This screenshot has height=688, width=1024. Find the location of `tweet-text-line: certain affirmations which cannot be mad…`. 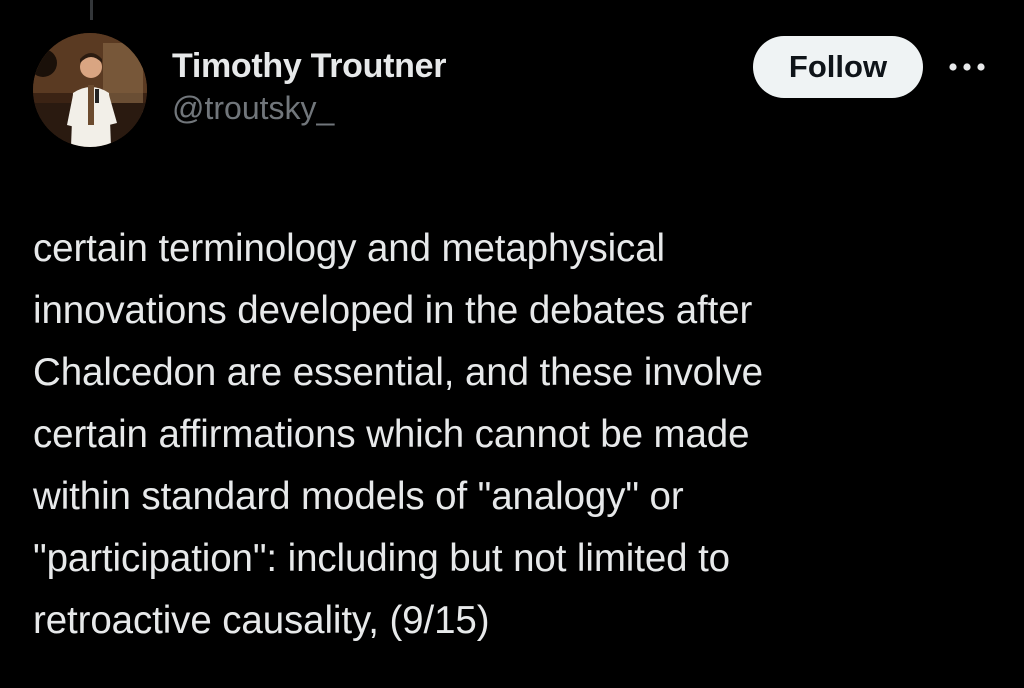

tweet-text-line: certain affirmations which cannot be mad… is located at coordinates (391, 434).